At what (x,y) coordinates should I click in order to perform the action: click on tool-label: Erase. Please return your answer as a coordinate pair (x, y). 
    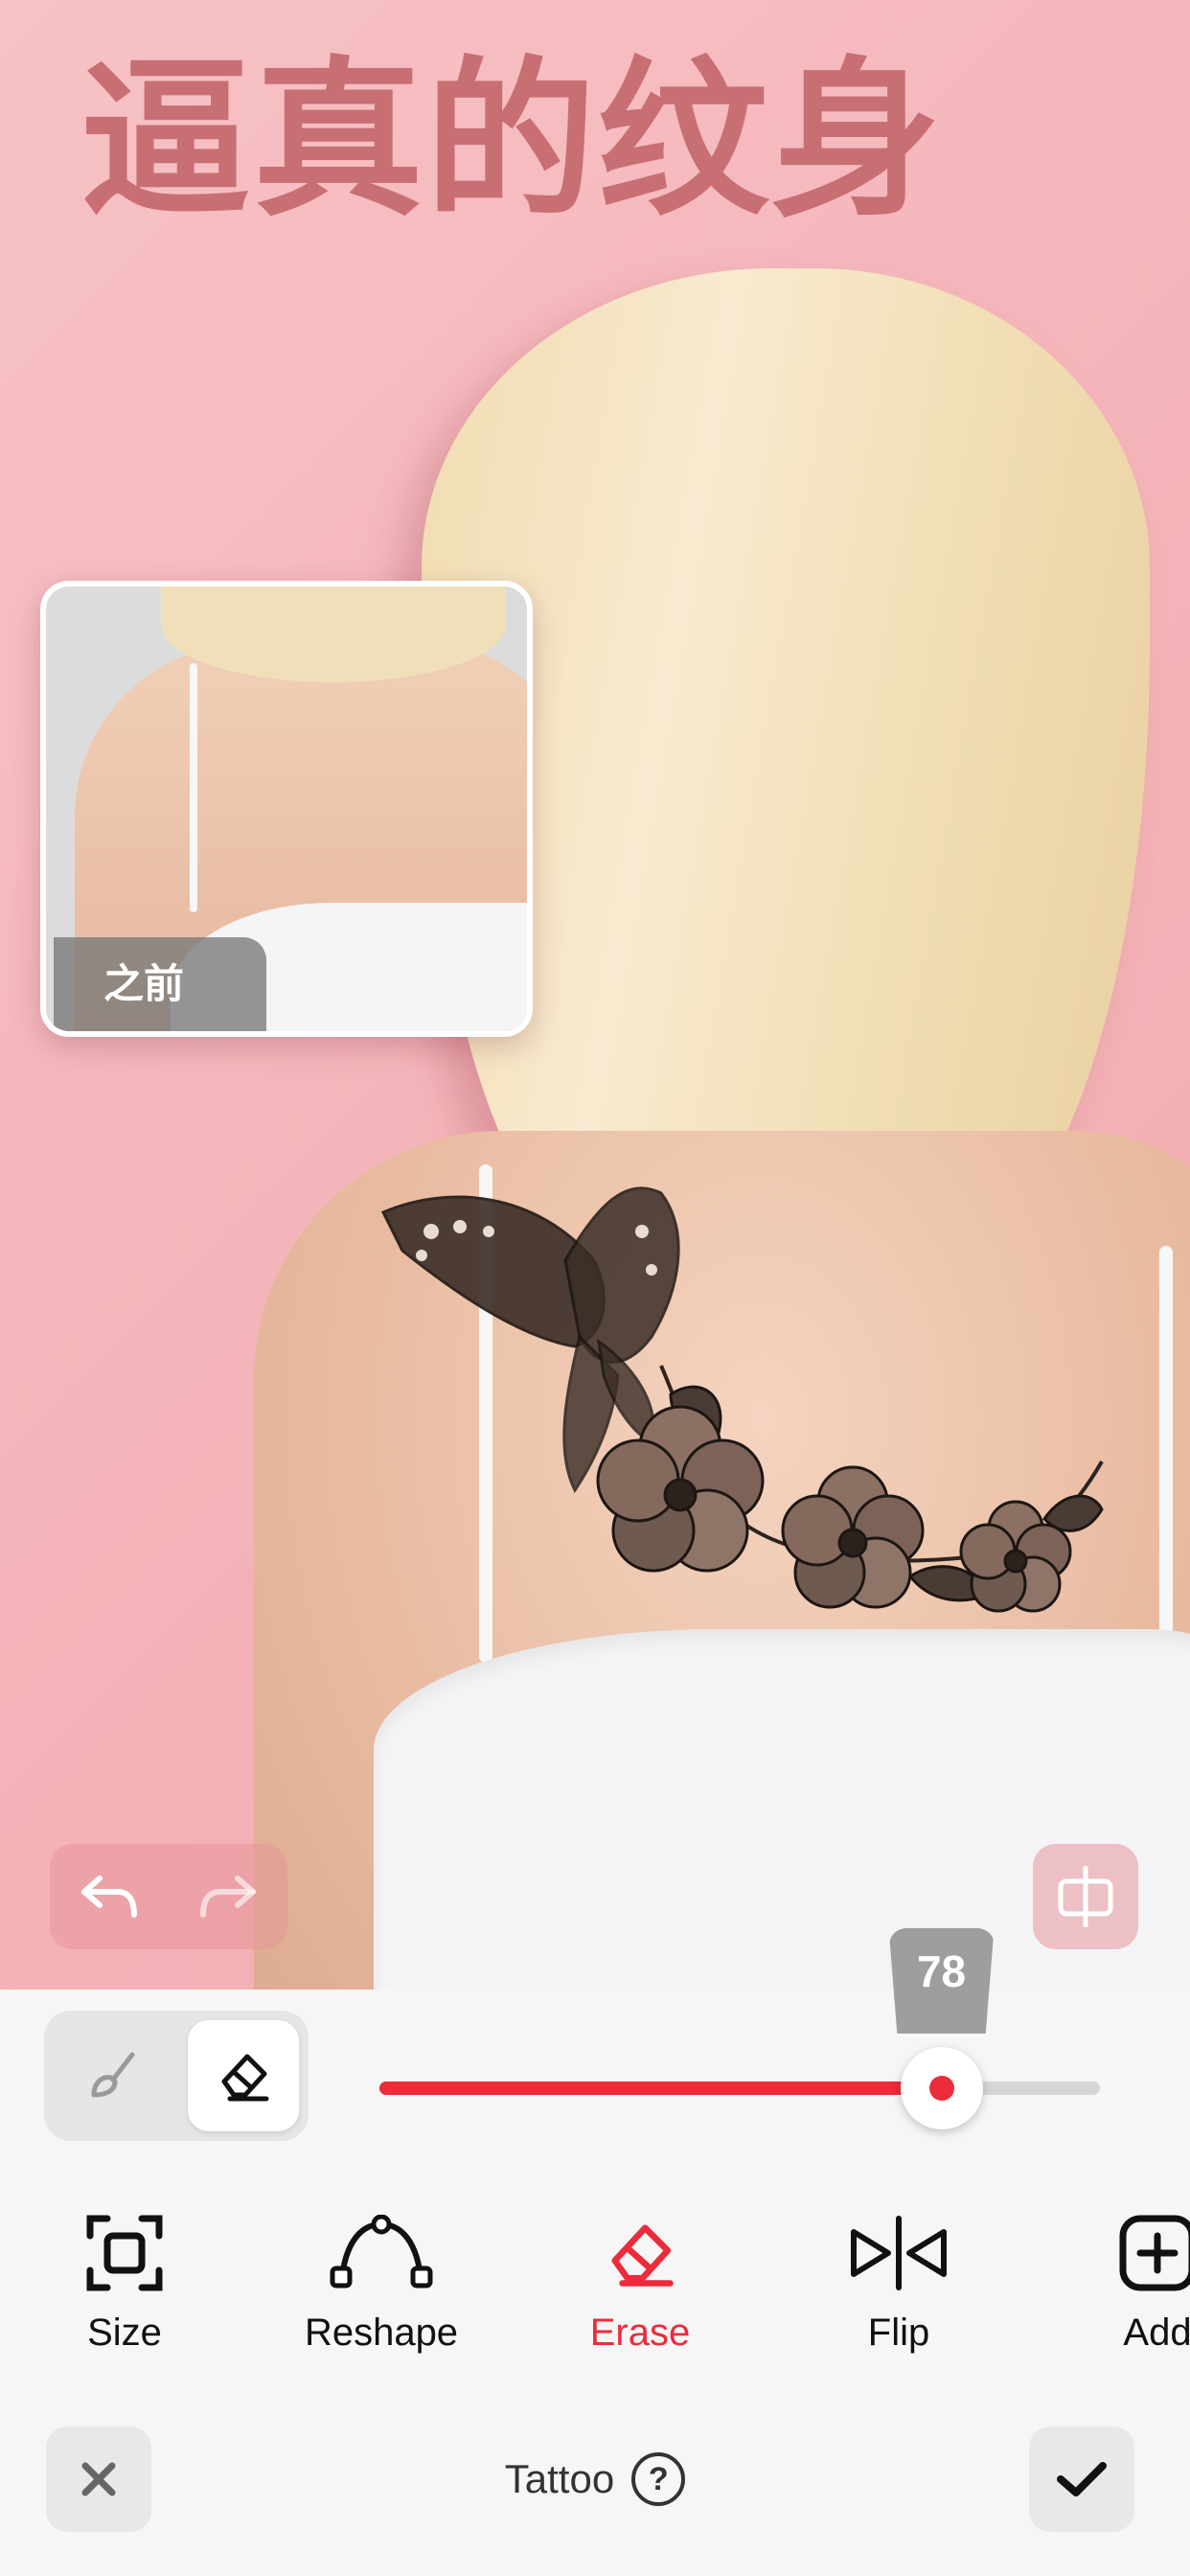
    Looking at the image, I should click on (640, 2333).